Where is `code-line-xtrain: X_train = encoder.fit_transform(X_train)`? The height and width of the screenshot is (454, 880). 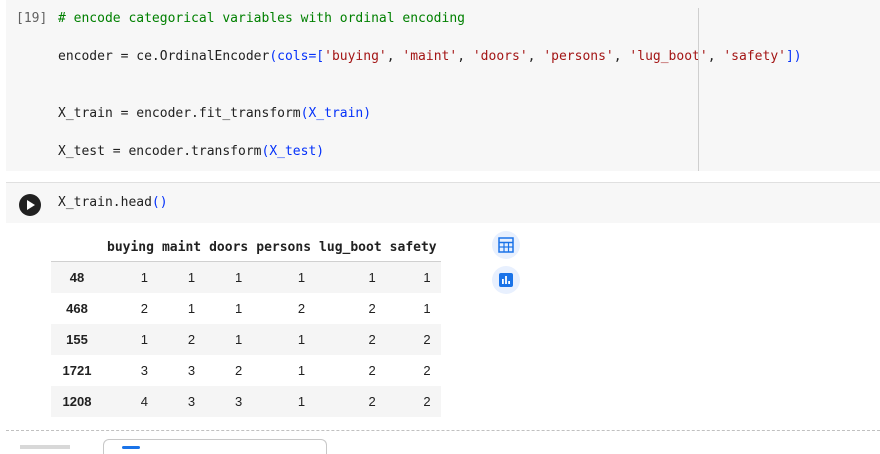
code-line-xtrain: X_train = encoder.fit_transform(X_train) is located at coordinates (214, 113).